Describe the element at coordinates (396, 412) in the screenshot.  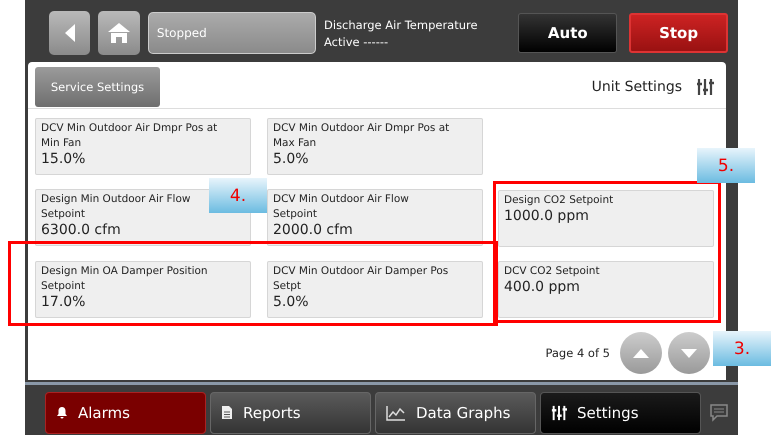
I see `line-chart-icon` at that location.